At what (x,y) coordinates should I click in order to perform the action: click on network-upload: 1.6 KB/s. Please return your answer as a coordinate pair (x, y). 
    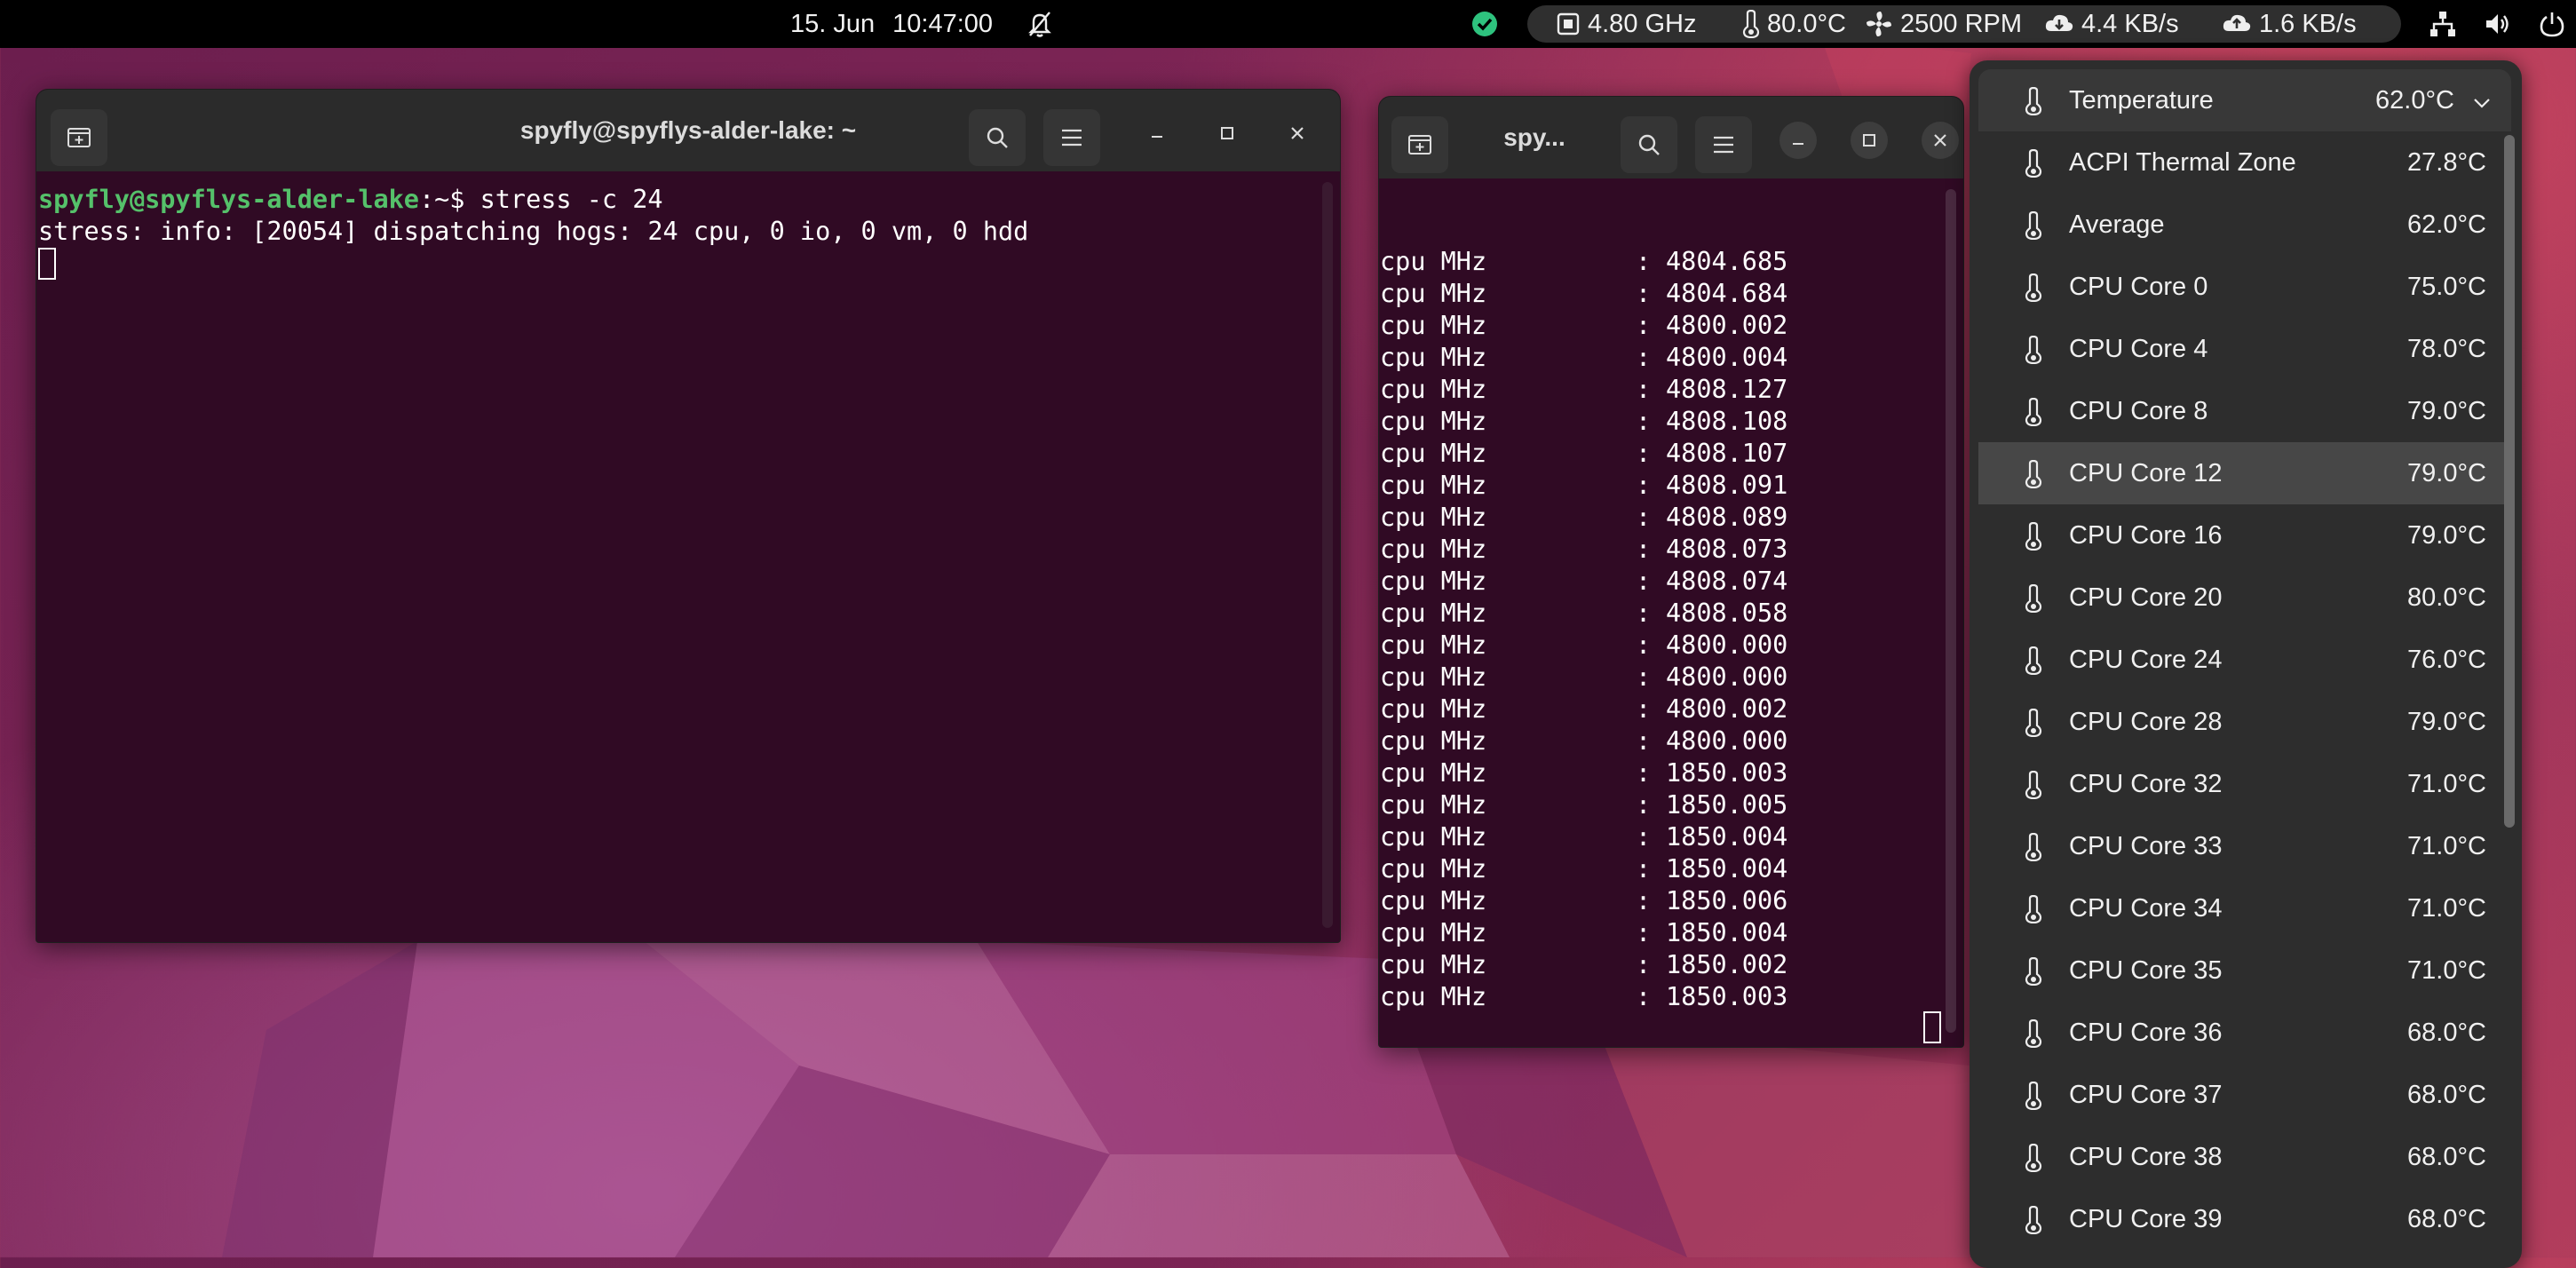
    Looking at the image, I should click on (2290, 24).